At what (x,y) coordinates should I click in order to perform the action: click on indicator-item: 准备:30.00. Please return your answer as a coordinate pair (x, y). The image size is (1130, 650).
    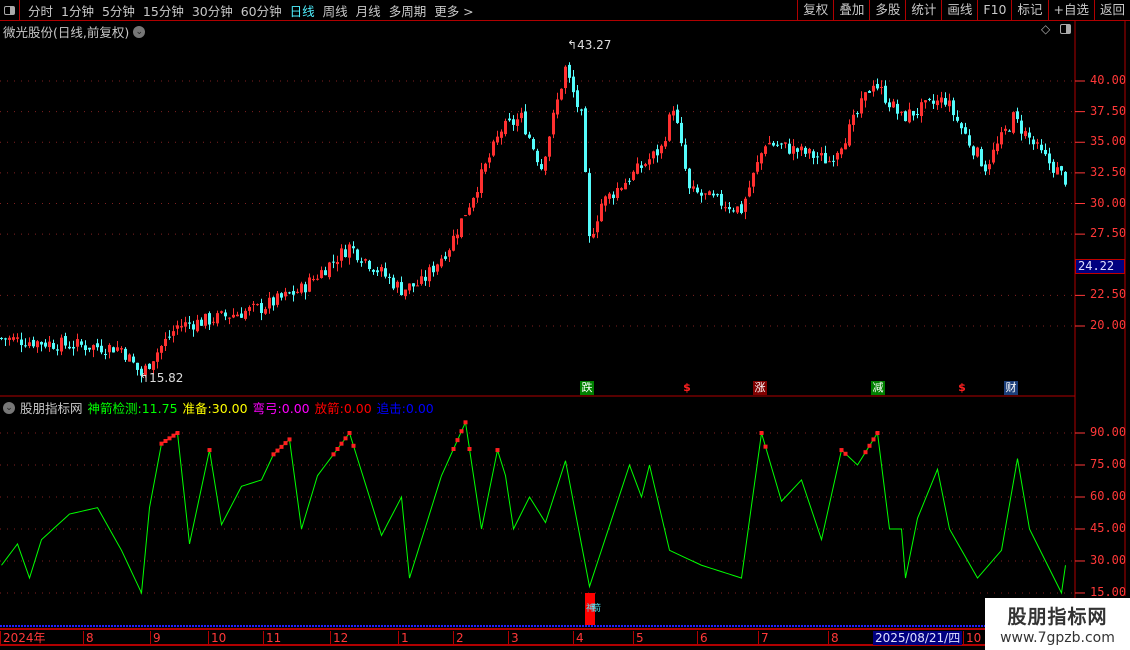
    Looking at the image, I should click on (215, 407).